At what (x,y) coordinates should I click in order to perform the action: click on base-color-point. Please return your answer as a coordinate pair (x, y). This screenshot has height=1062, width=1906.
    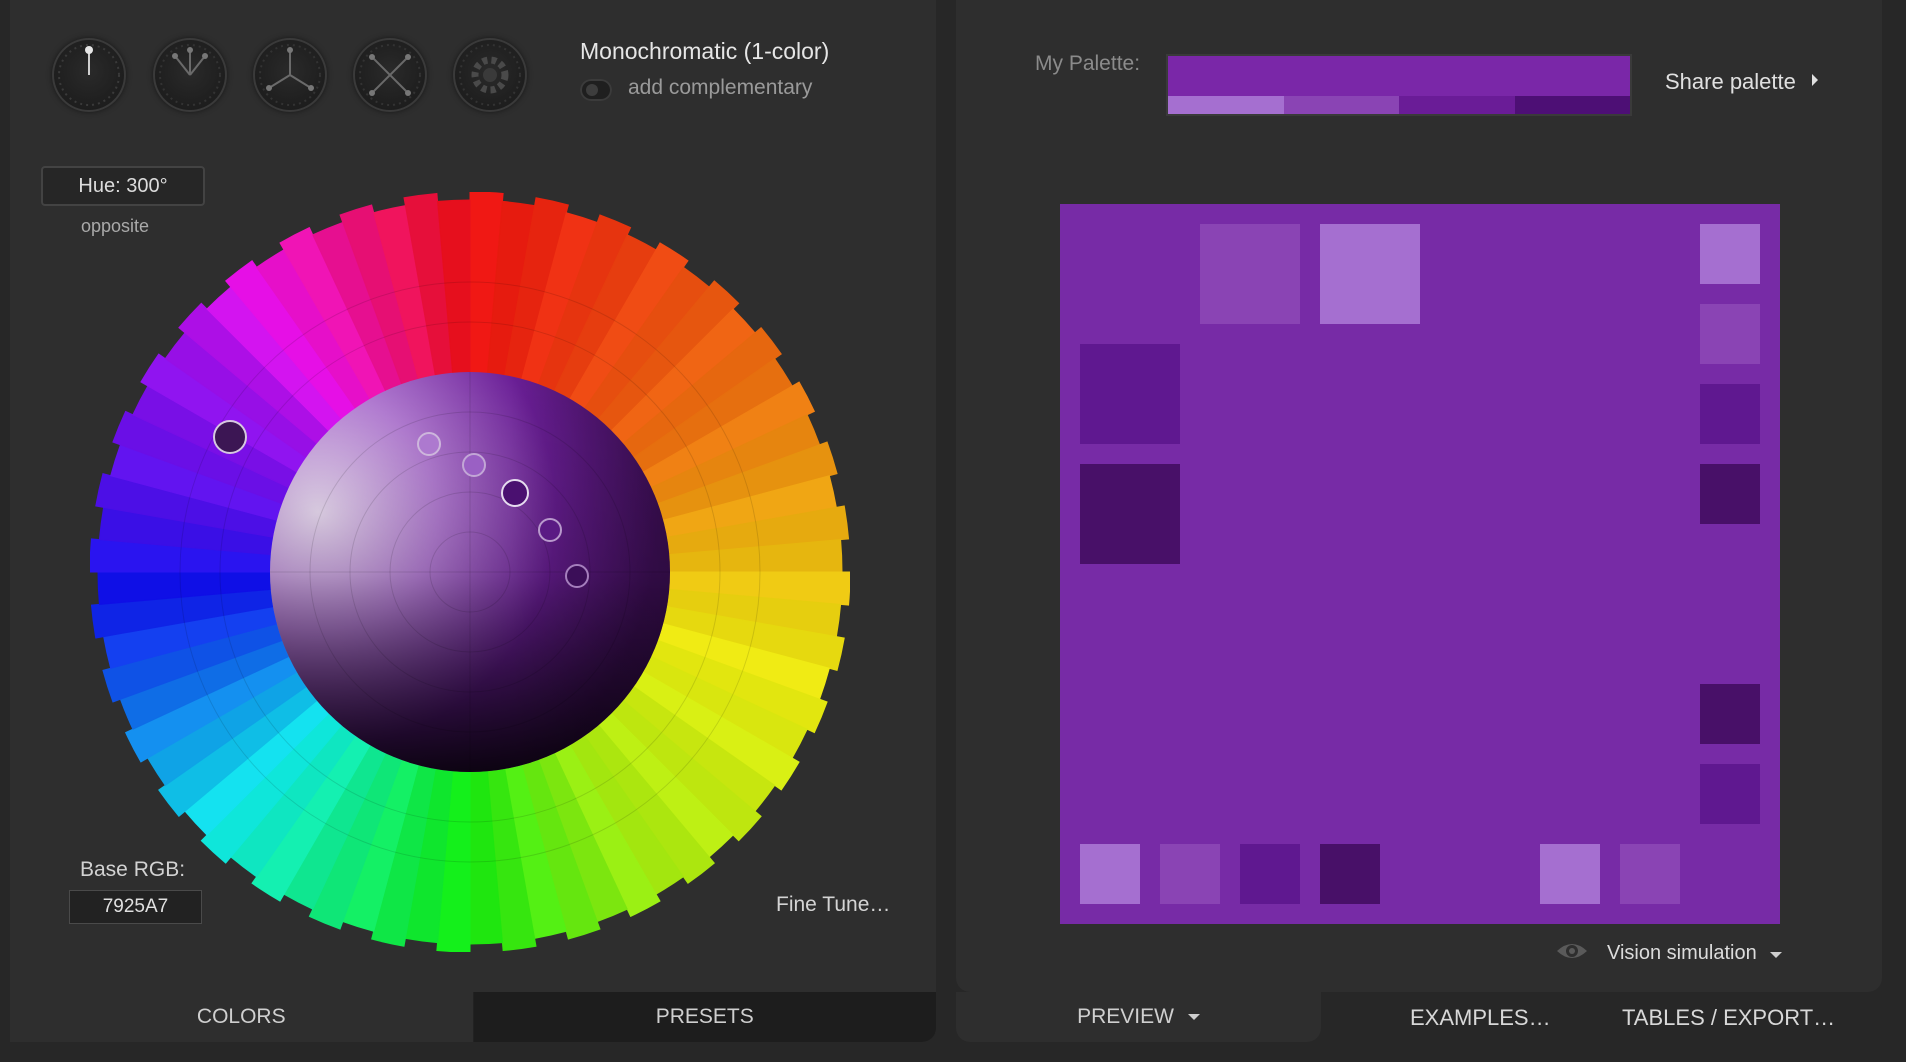
    Looking at the image, I should click on (515, 493).